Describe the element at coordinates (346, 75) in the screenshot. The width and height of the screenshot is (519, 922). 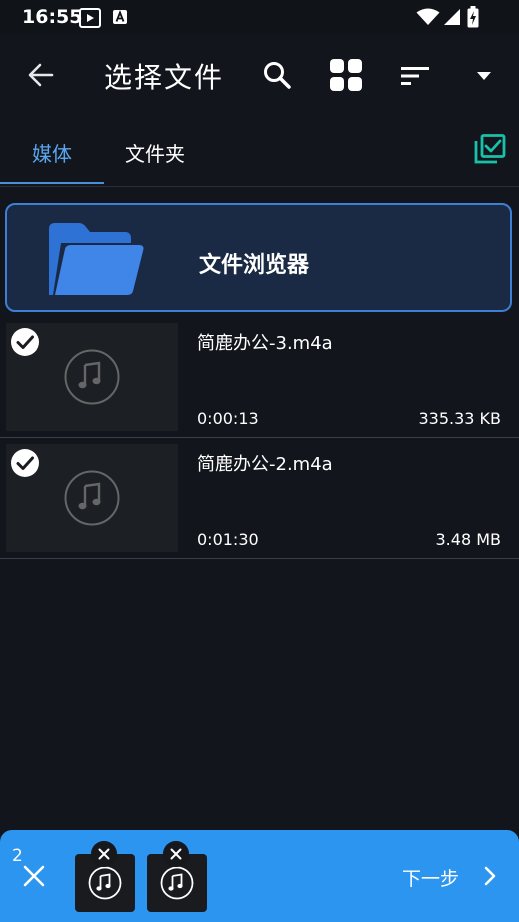
I see `grid-view-icon` at that location.